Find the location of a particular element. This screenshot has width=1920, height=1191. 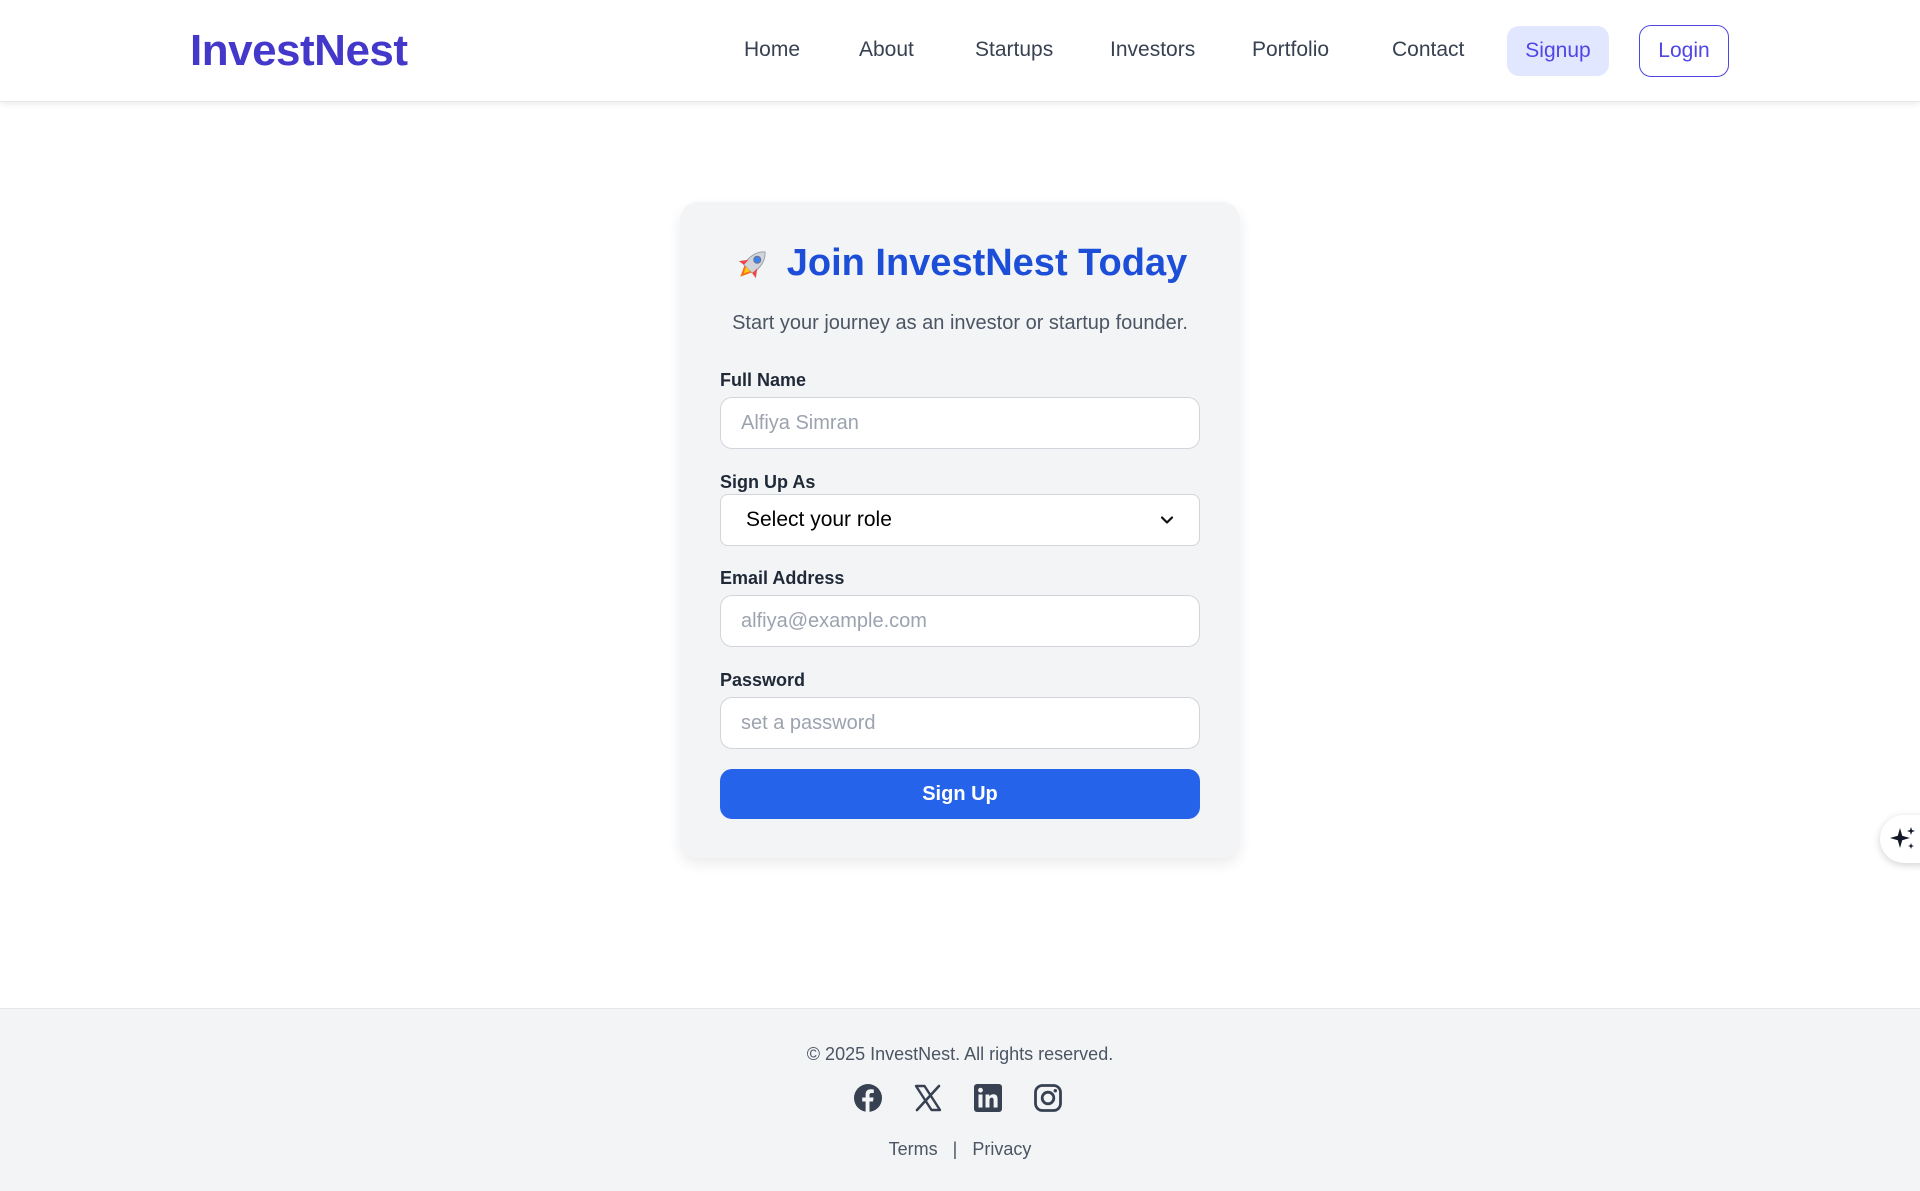

chevron-down-icon is located at coordinates (1167, 520).